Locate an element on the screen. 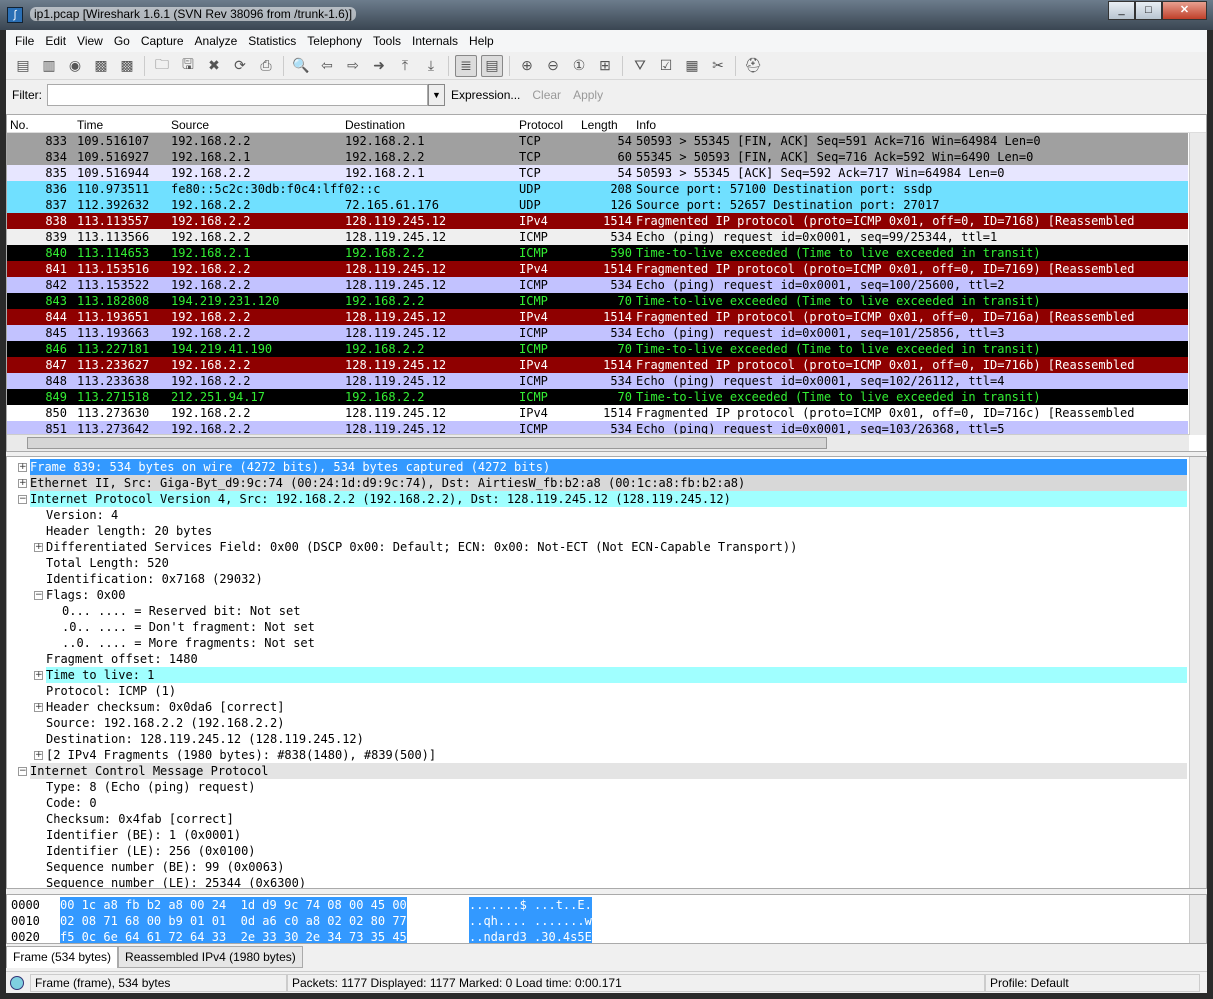 This screenshot has height=999, width=1213. menu-view: View is located at coordinates (90, 41).